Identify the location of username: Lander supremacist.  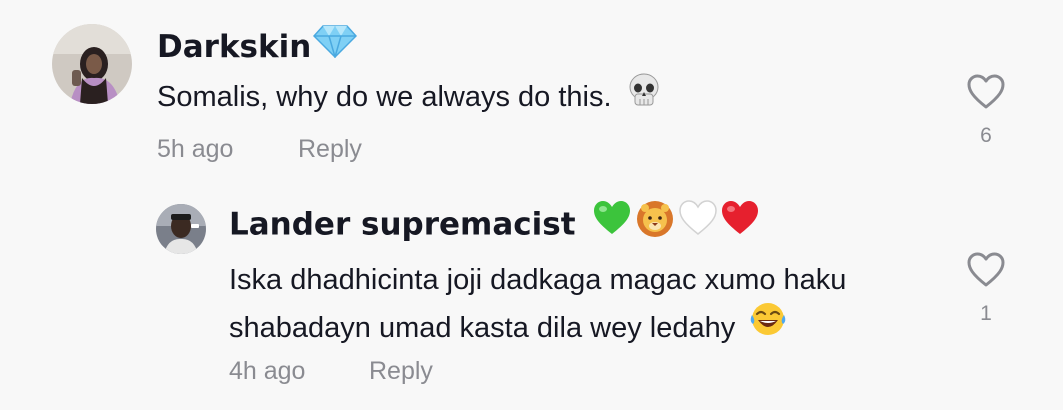
(494, 224).